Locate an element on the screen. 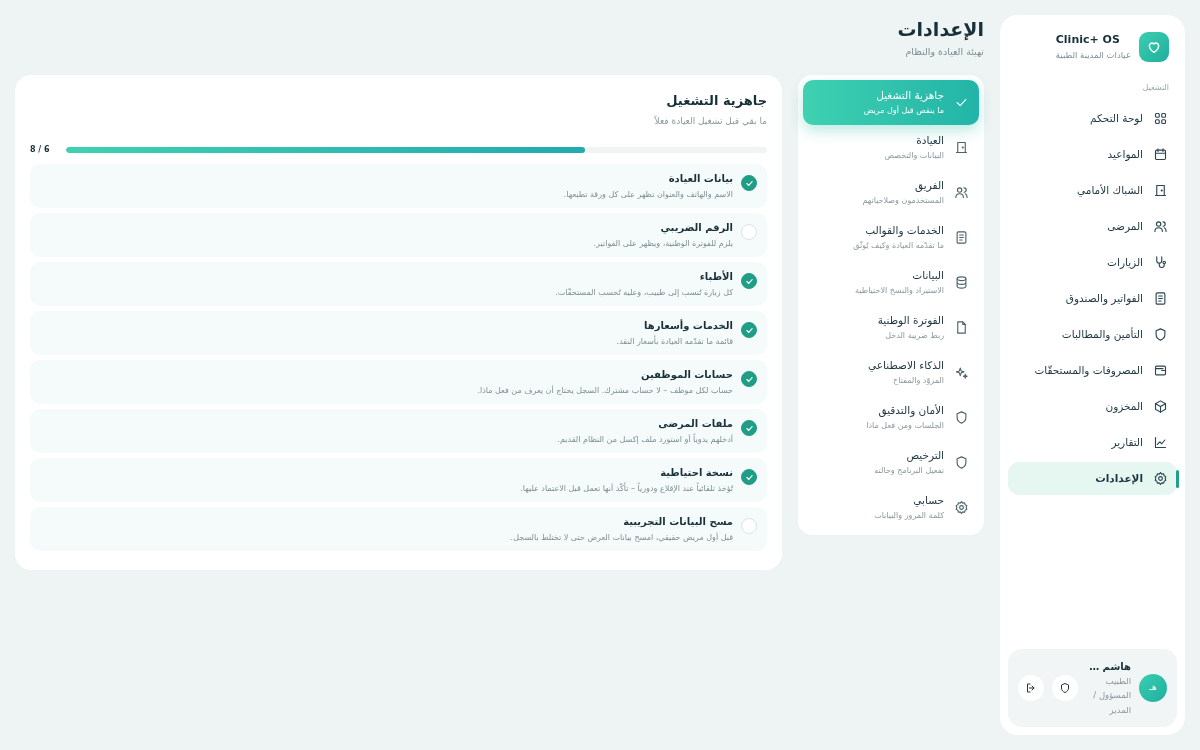 The image size is (1200, 750). sidebar-item: المخزون is located at coordinates (1092, 406).